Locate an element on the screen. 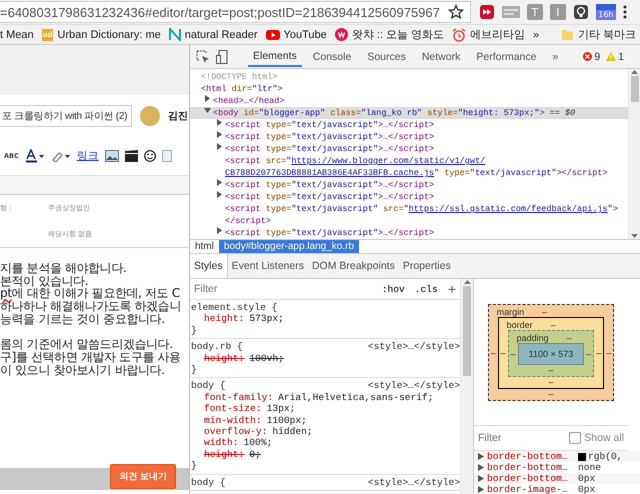 This screenshot has height=494, width=640. css-declaration: height: 0; is located at coordinates (325, 454).